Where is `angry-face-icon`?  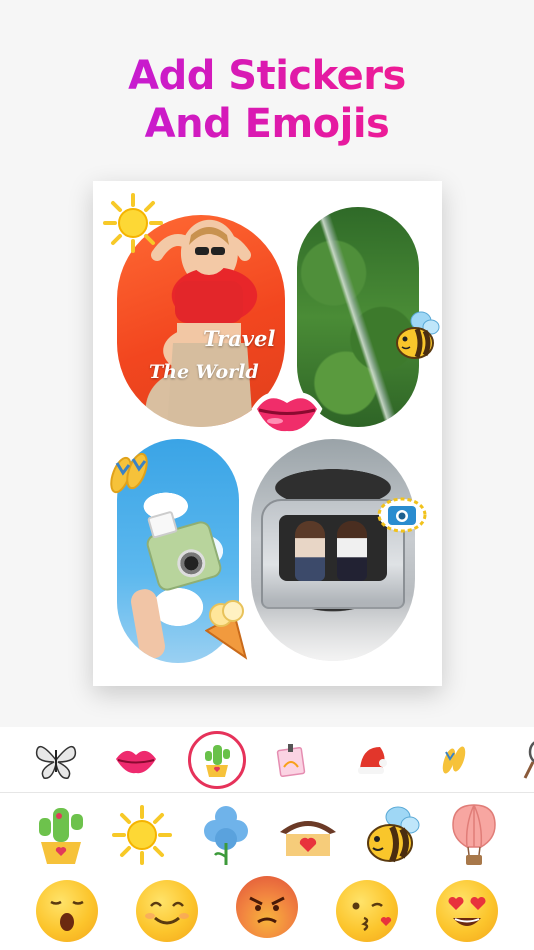
angry-face-icon is located at coordinates (267, 907).